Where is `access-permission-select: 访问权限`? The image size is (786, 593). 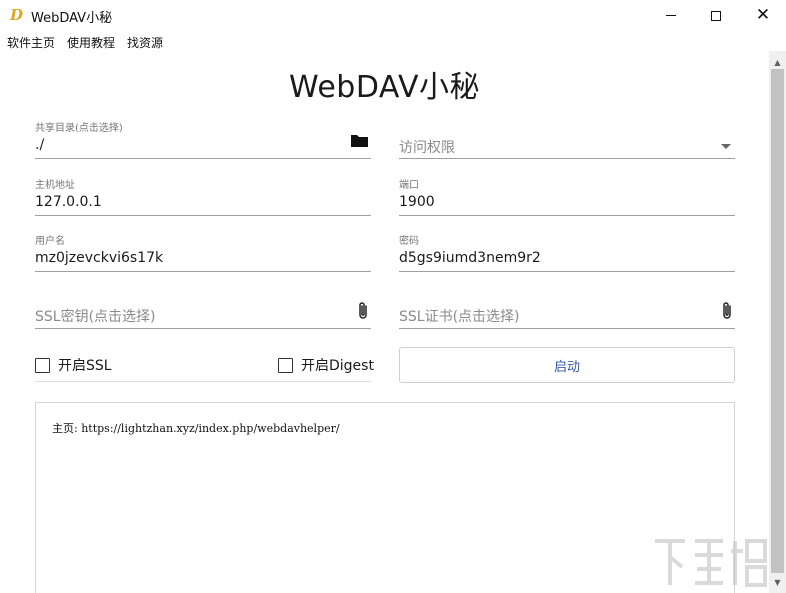
access-permission-select: 访问权限 is located at coordinates (567, 139).